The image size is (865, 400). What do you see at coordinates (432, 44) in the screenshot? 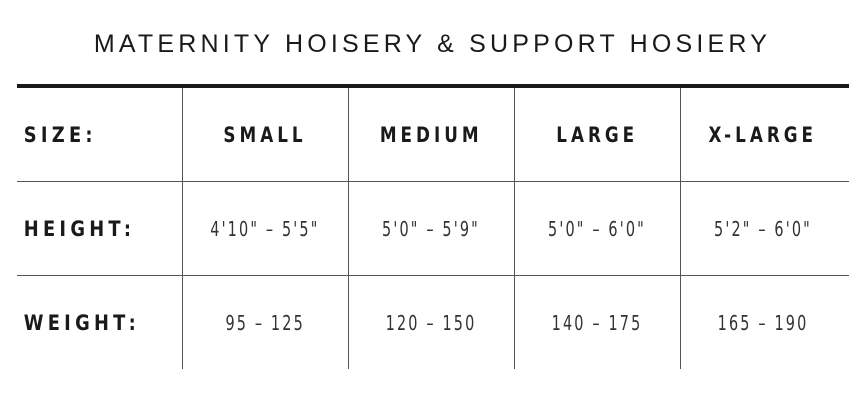
I see `page-title: MATERNITY HOISERY & SUPPORT HOSIERY` at bounding box center [432, 44].